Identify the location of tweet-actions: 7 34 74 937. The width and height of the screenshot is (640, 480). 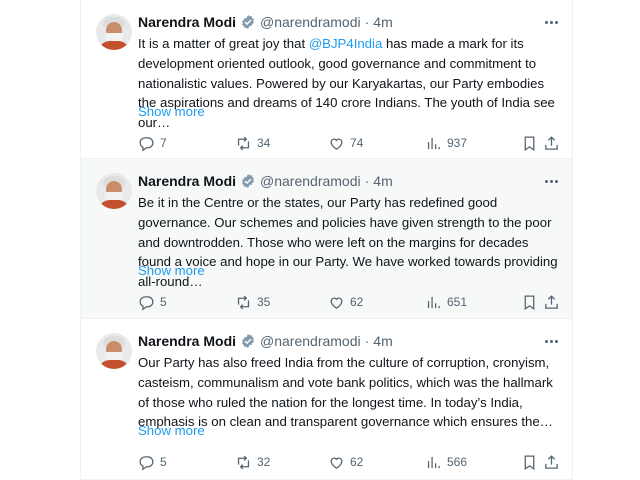
(348, 143).